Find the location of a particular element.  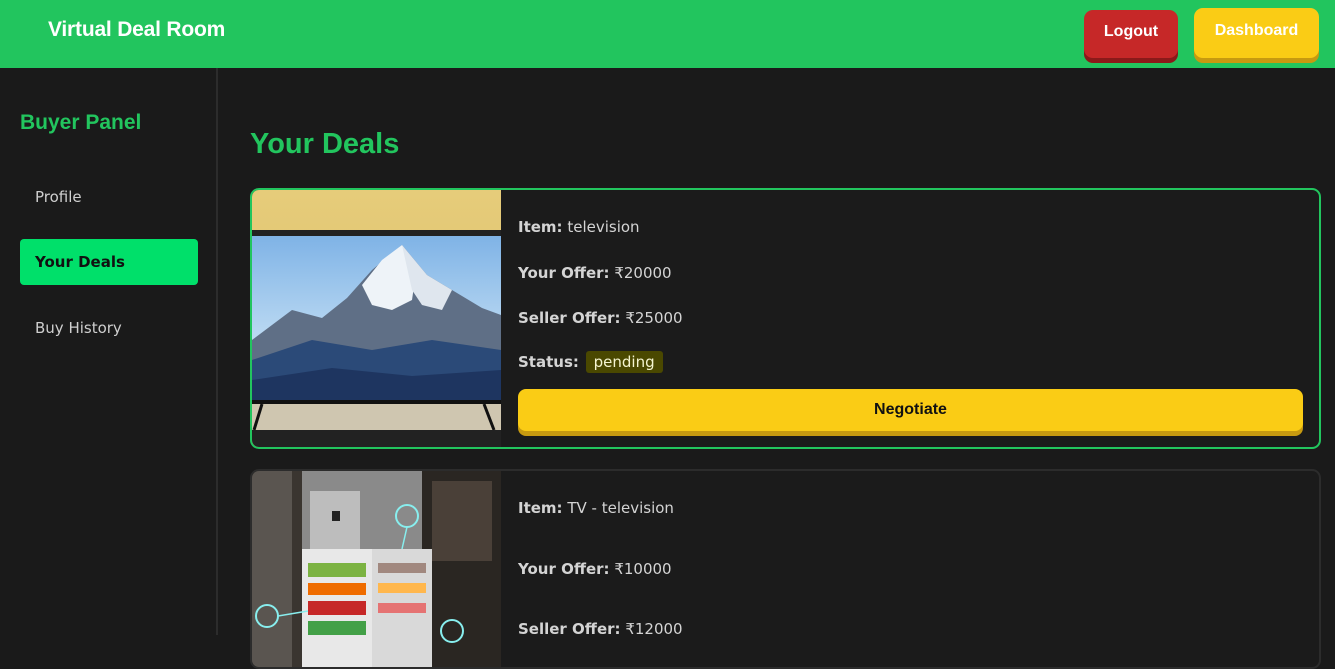

your-offer-value: ₹10000 is located at coordinates (643, 569).